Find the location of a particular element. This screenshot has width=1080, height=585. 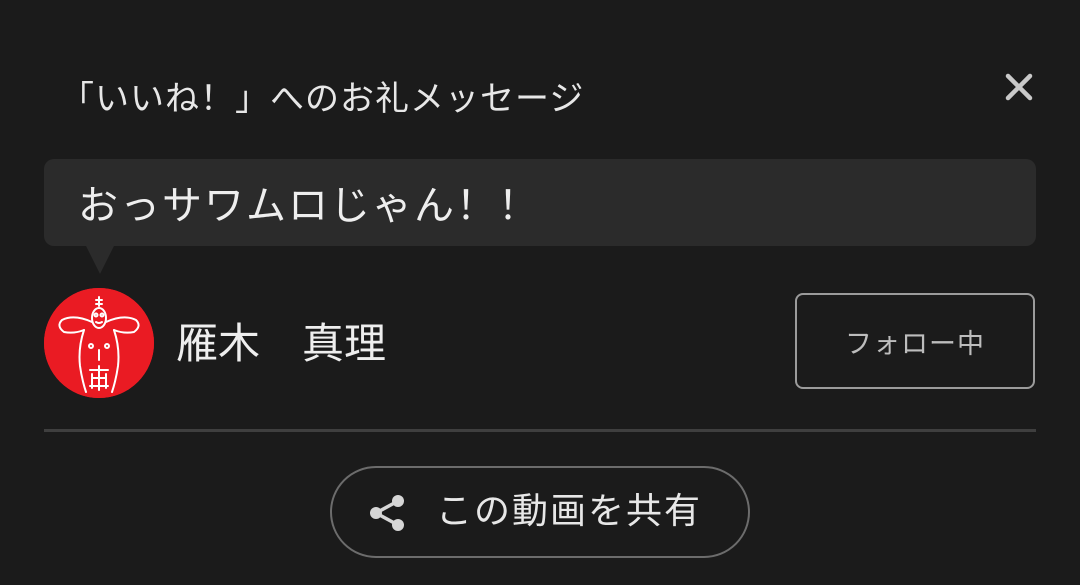

user-name: 雁木 真理 is located at coordinates (281, 344).